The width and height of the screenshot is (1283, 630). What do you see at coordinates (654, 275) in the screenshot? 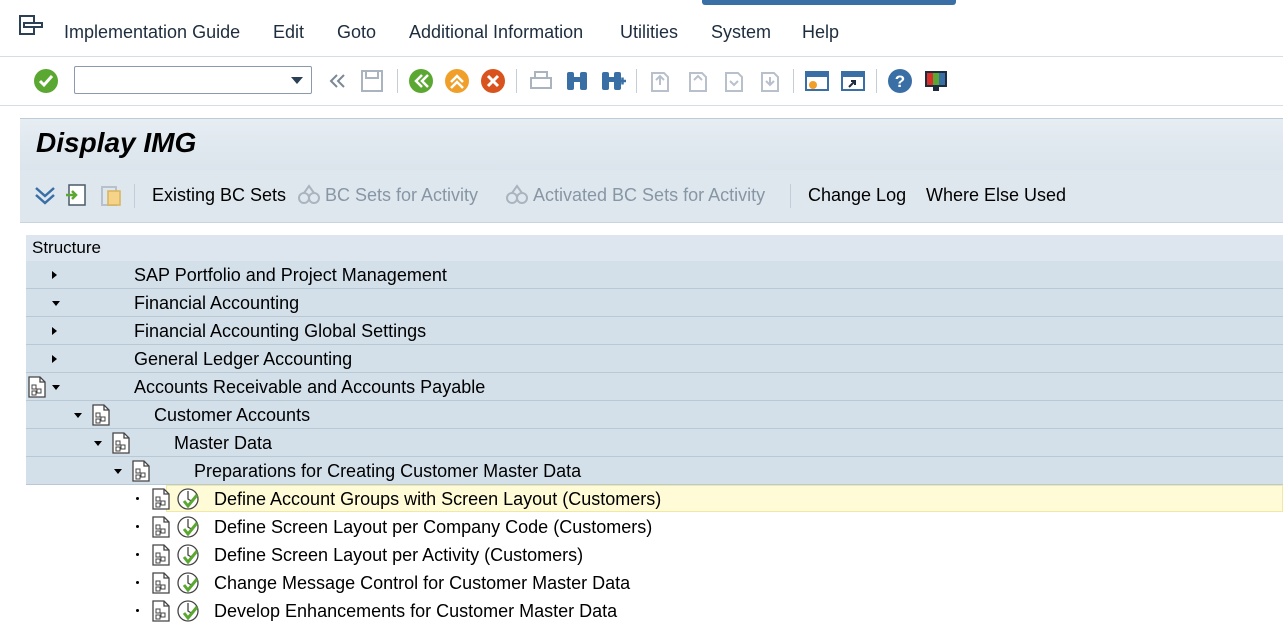
I see `tree-row: SAP Portfolio and Project Management` at bounding box center [654, 275].